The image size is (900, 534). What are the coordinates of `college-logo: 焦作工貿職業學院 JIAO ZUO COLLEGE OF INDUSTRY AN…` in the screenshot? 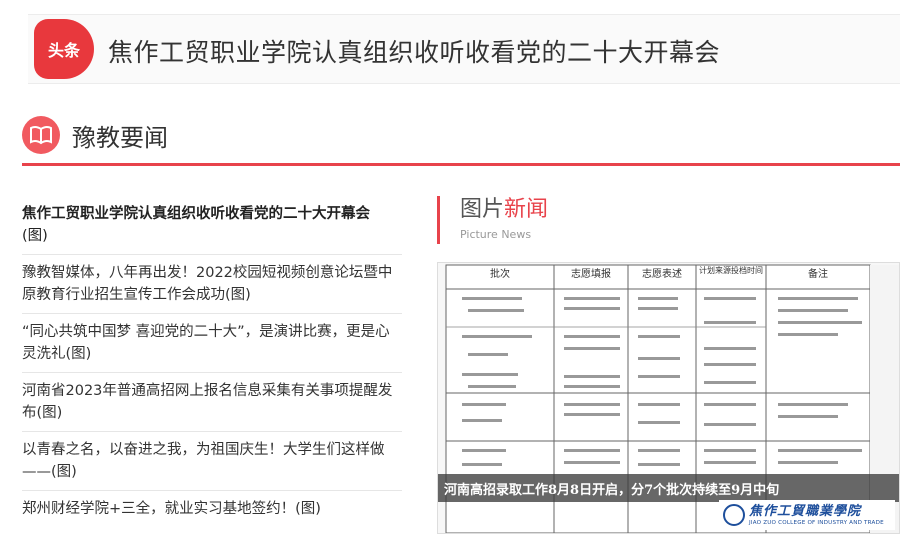 It's located at (807, 515).